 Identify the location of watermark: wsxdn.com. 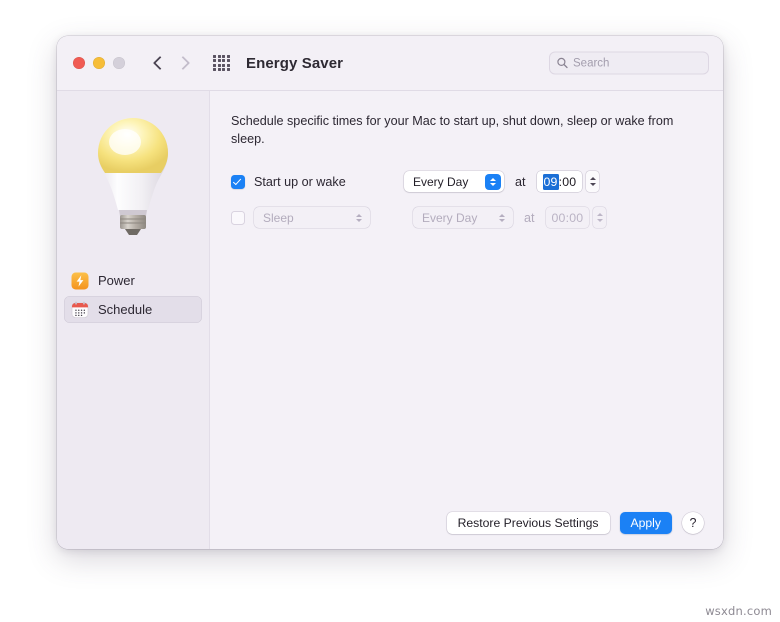
(738, 611).